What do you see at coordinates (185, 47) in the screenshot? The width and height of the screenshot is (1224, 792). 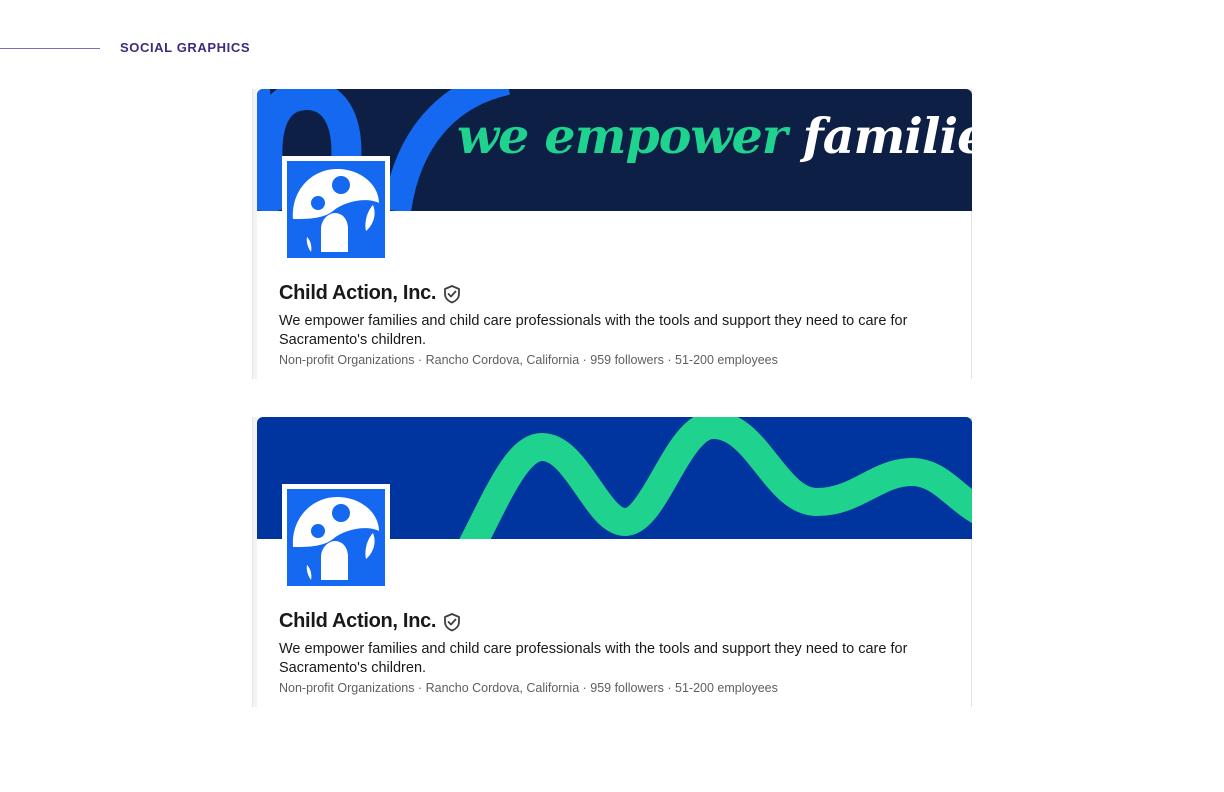 I see `section-title: SOCIAL GRAPHICS` at bounding box center [185, 47].